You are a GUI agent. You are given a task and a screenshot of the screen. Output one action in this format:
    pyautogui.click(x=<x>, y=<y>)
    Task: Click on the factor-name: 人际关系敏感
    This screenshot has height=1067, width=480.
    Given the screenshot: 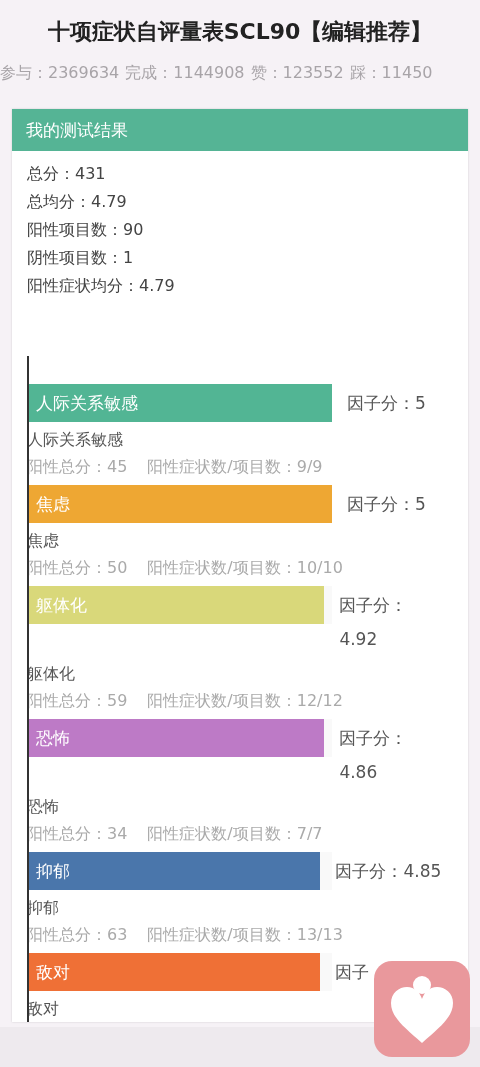 What is the action you would take?
    pyautogui.click(x=75, y=440)
    